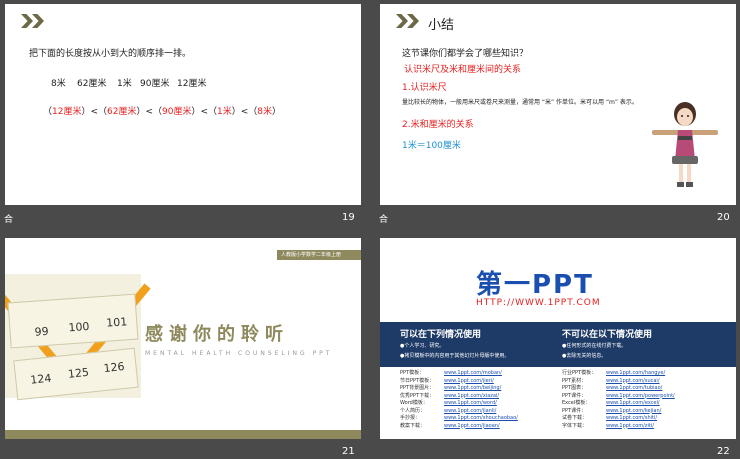 Image resolution: width=740 pixels, height=459 pixels. Describe the element at coordinates (265, 112) in the screenshot. I see `answer-value: 8米` at that location.